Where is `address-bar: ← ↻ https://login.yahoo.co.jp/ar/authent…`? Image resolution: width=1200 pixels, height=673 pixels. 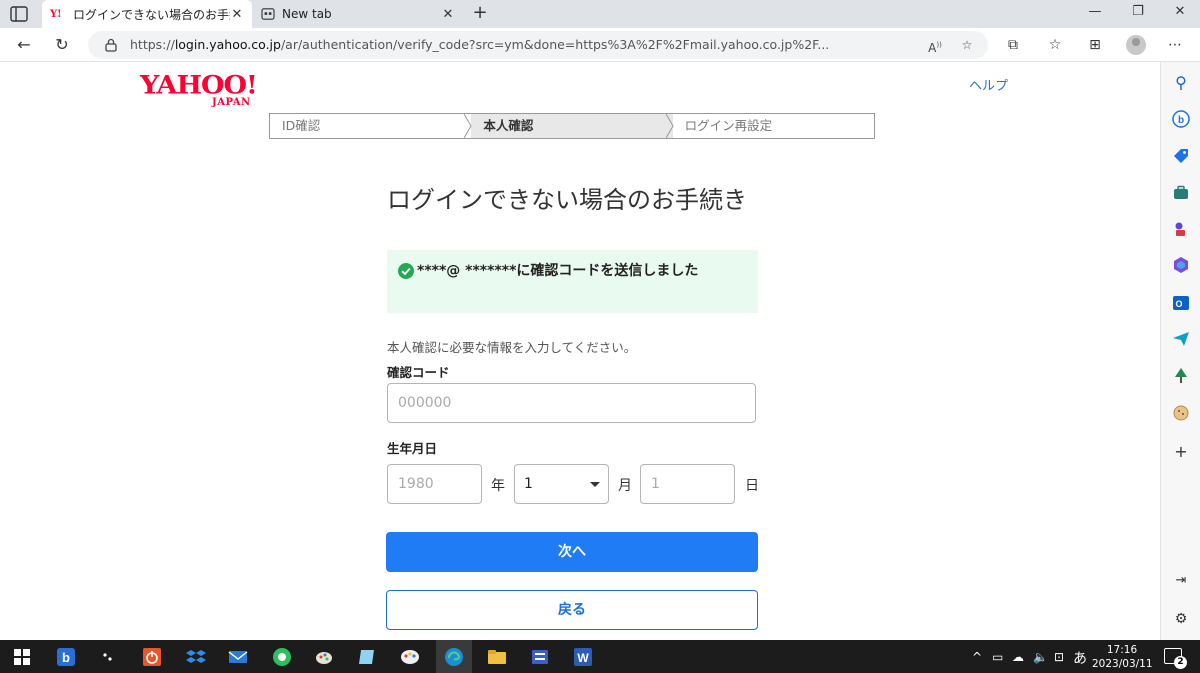
address-bar: ← ↻ https://login.yahoo.co.jp/ar/authent… is located at coordinates (600, 45).